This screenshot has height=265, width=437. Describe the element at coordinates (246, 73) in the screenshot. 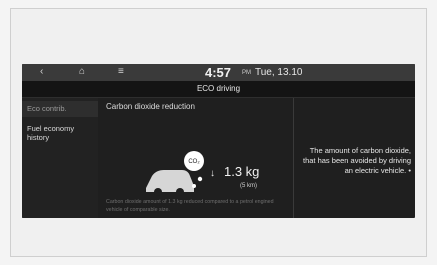

I see `clock-ampm: PM` at that location.